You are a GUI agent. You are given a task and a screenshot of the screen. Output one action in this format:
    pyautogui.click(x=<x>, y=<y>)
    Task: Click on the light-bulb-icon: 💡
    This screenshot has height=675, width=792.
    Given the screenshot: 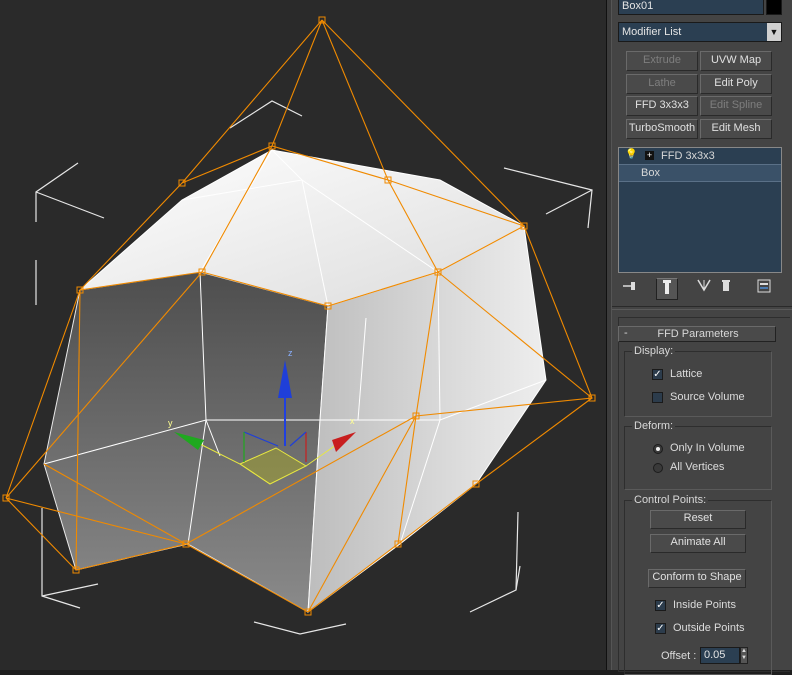 What is the action you would take?
    pyautogui.click(x=631, y=154)
    